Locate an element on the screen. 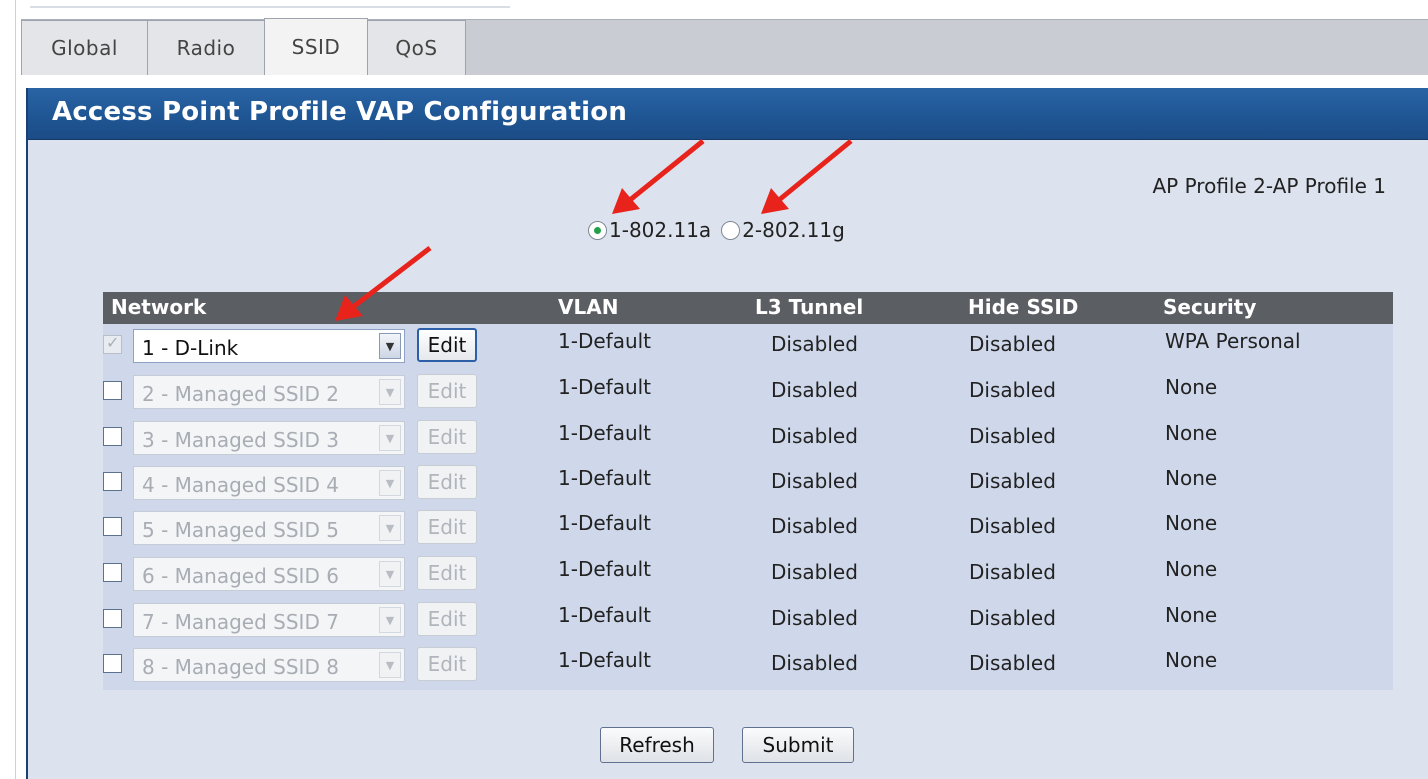 This screenshot has width=1428, height=779. network-select-value: 5 - Managed SSID 5 is located at coordinates (240, 530).